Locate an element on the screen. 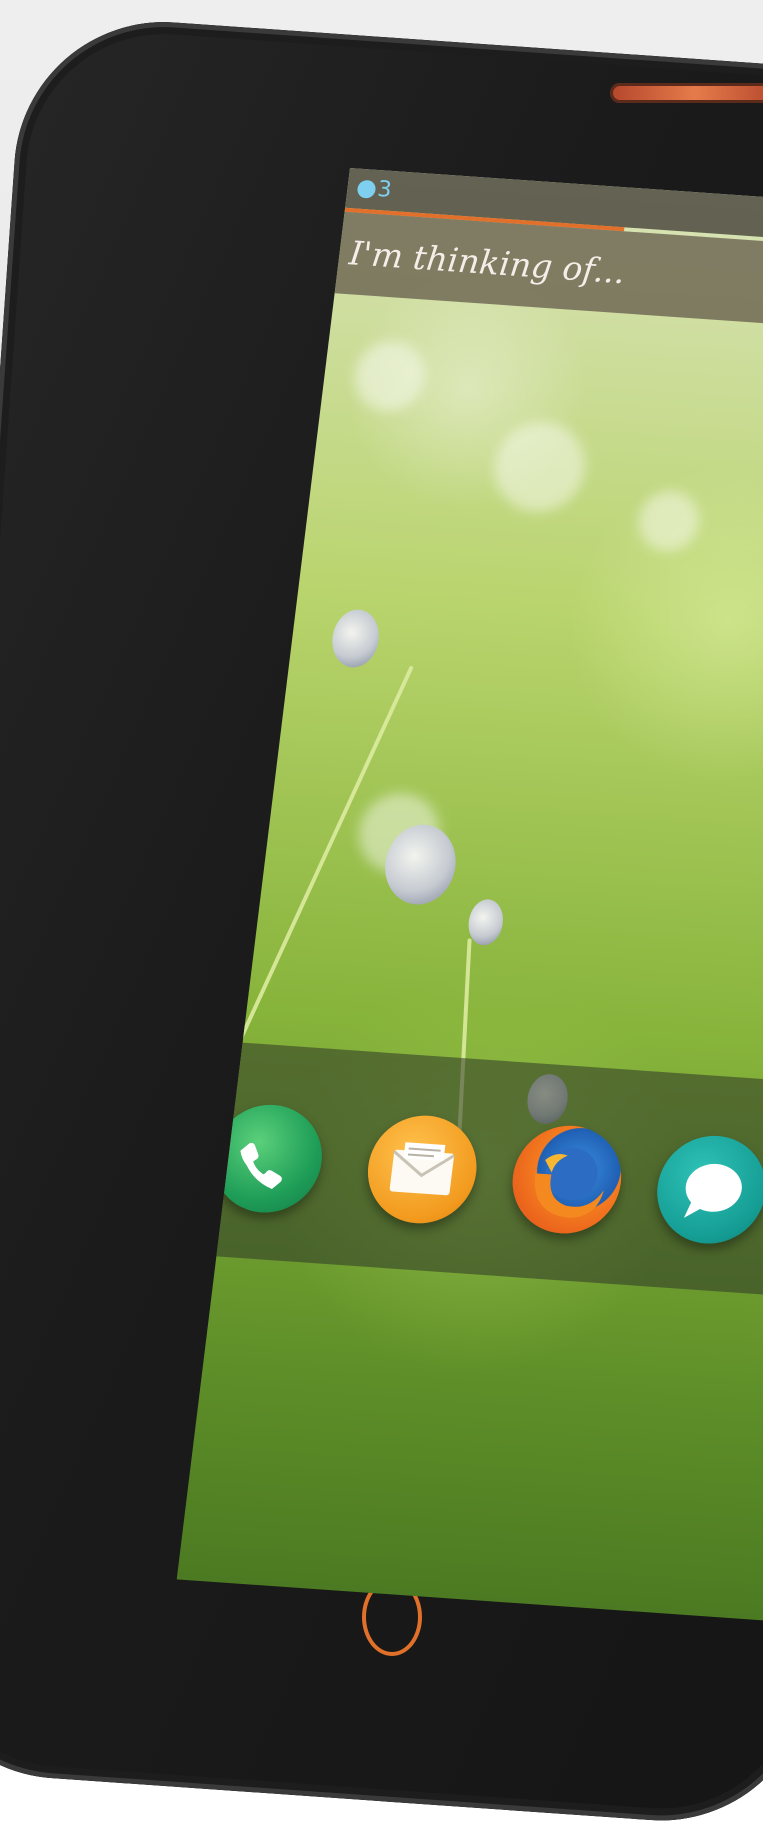 The height and width of the screenshot is (1845, 763). envelope-icon is located at coordinates (422, 1169).